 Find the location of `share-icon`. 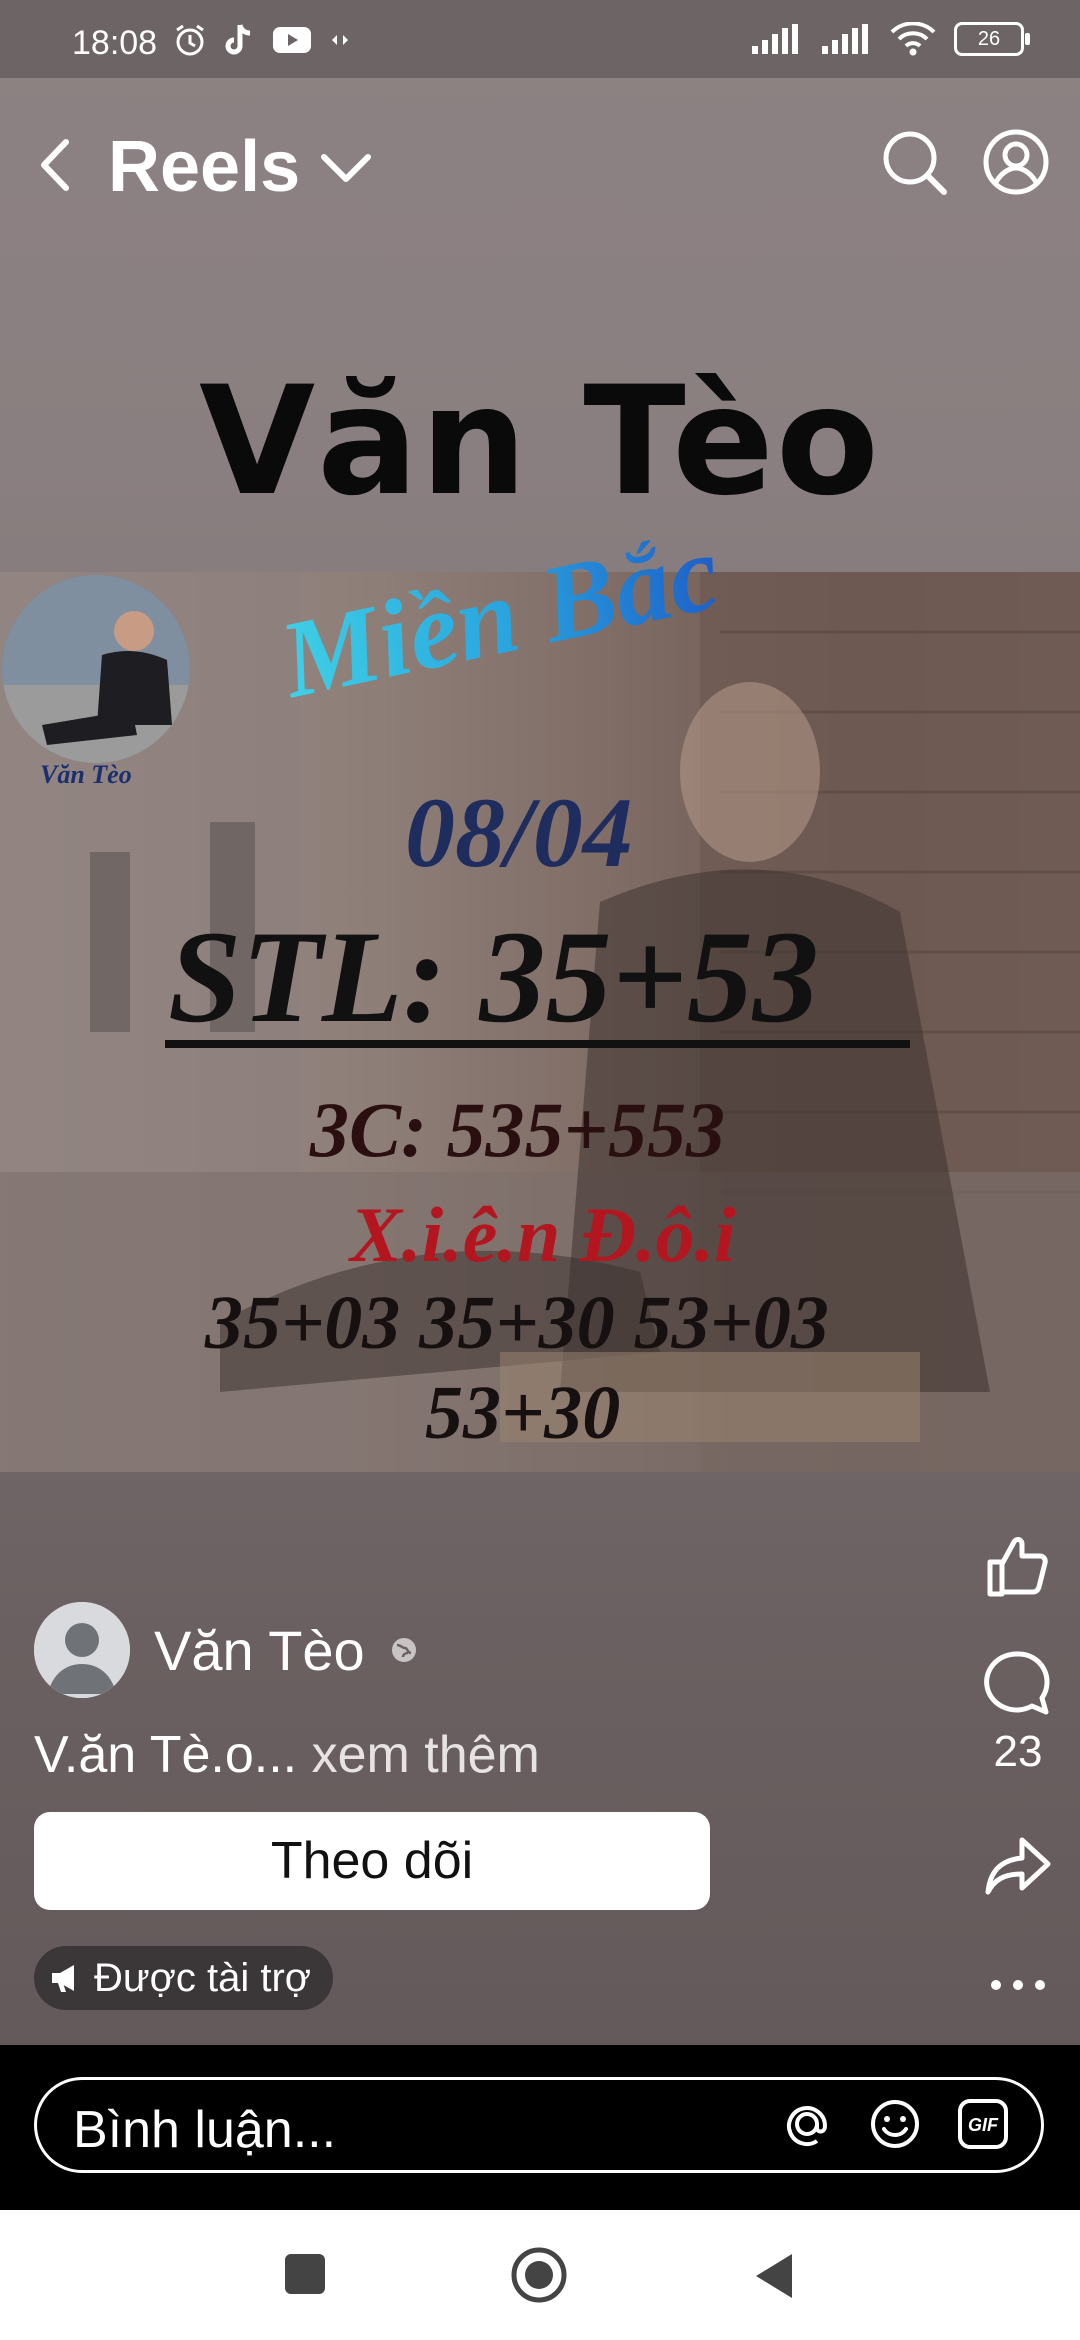

share-icon is located at coordinates (1018, 1866).